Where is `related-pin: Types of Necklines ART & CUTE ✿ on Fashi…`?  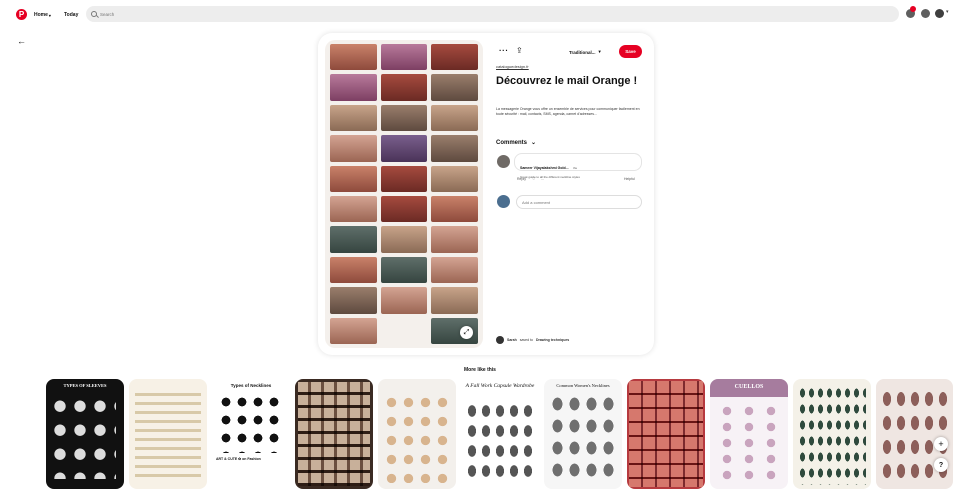
related-pin: Types of Necklines ART & CUTE ✿ on Fashi… is located at coordinates (251, 434).